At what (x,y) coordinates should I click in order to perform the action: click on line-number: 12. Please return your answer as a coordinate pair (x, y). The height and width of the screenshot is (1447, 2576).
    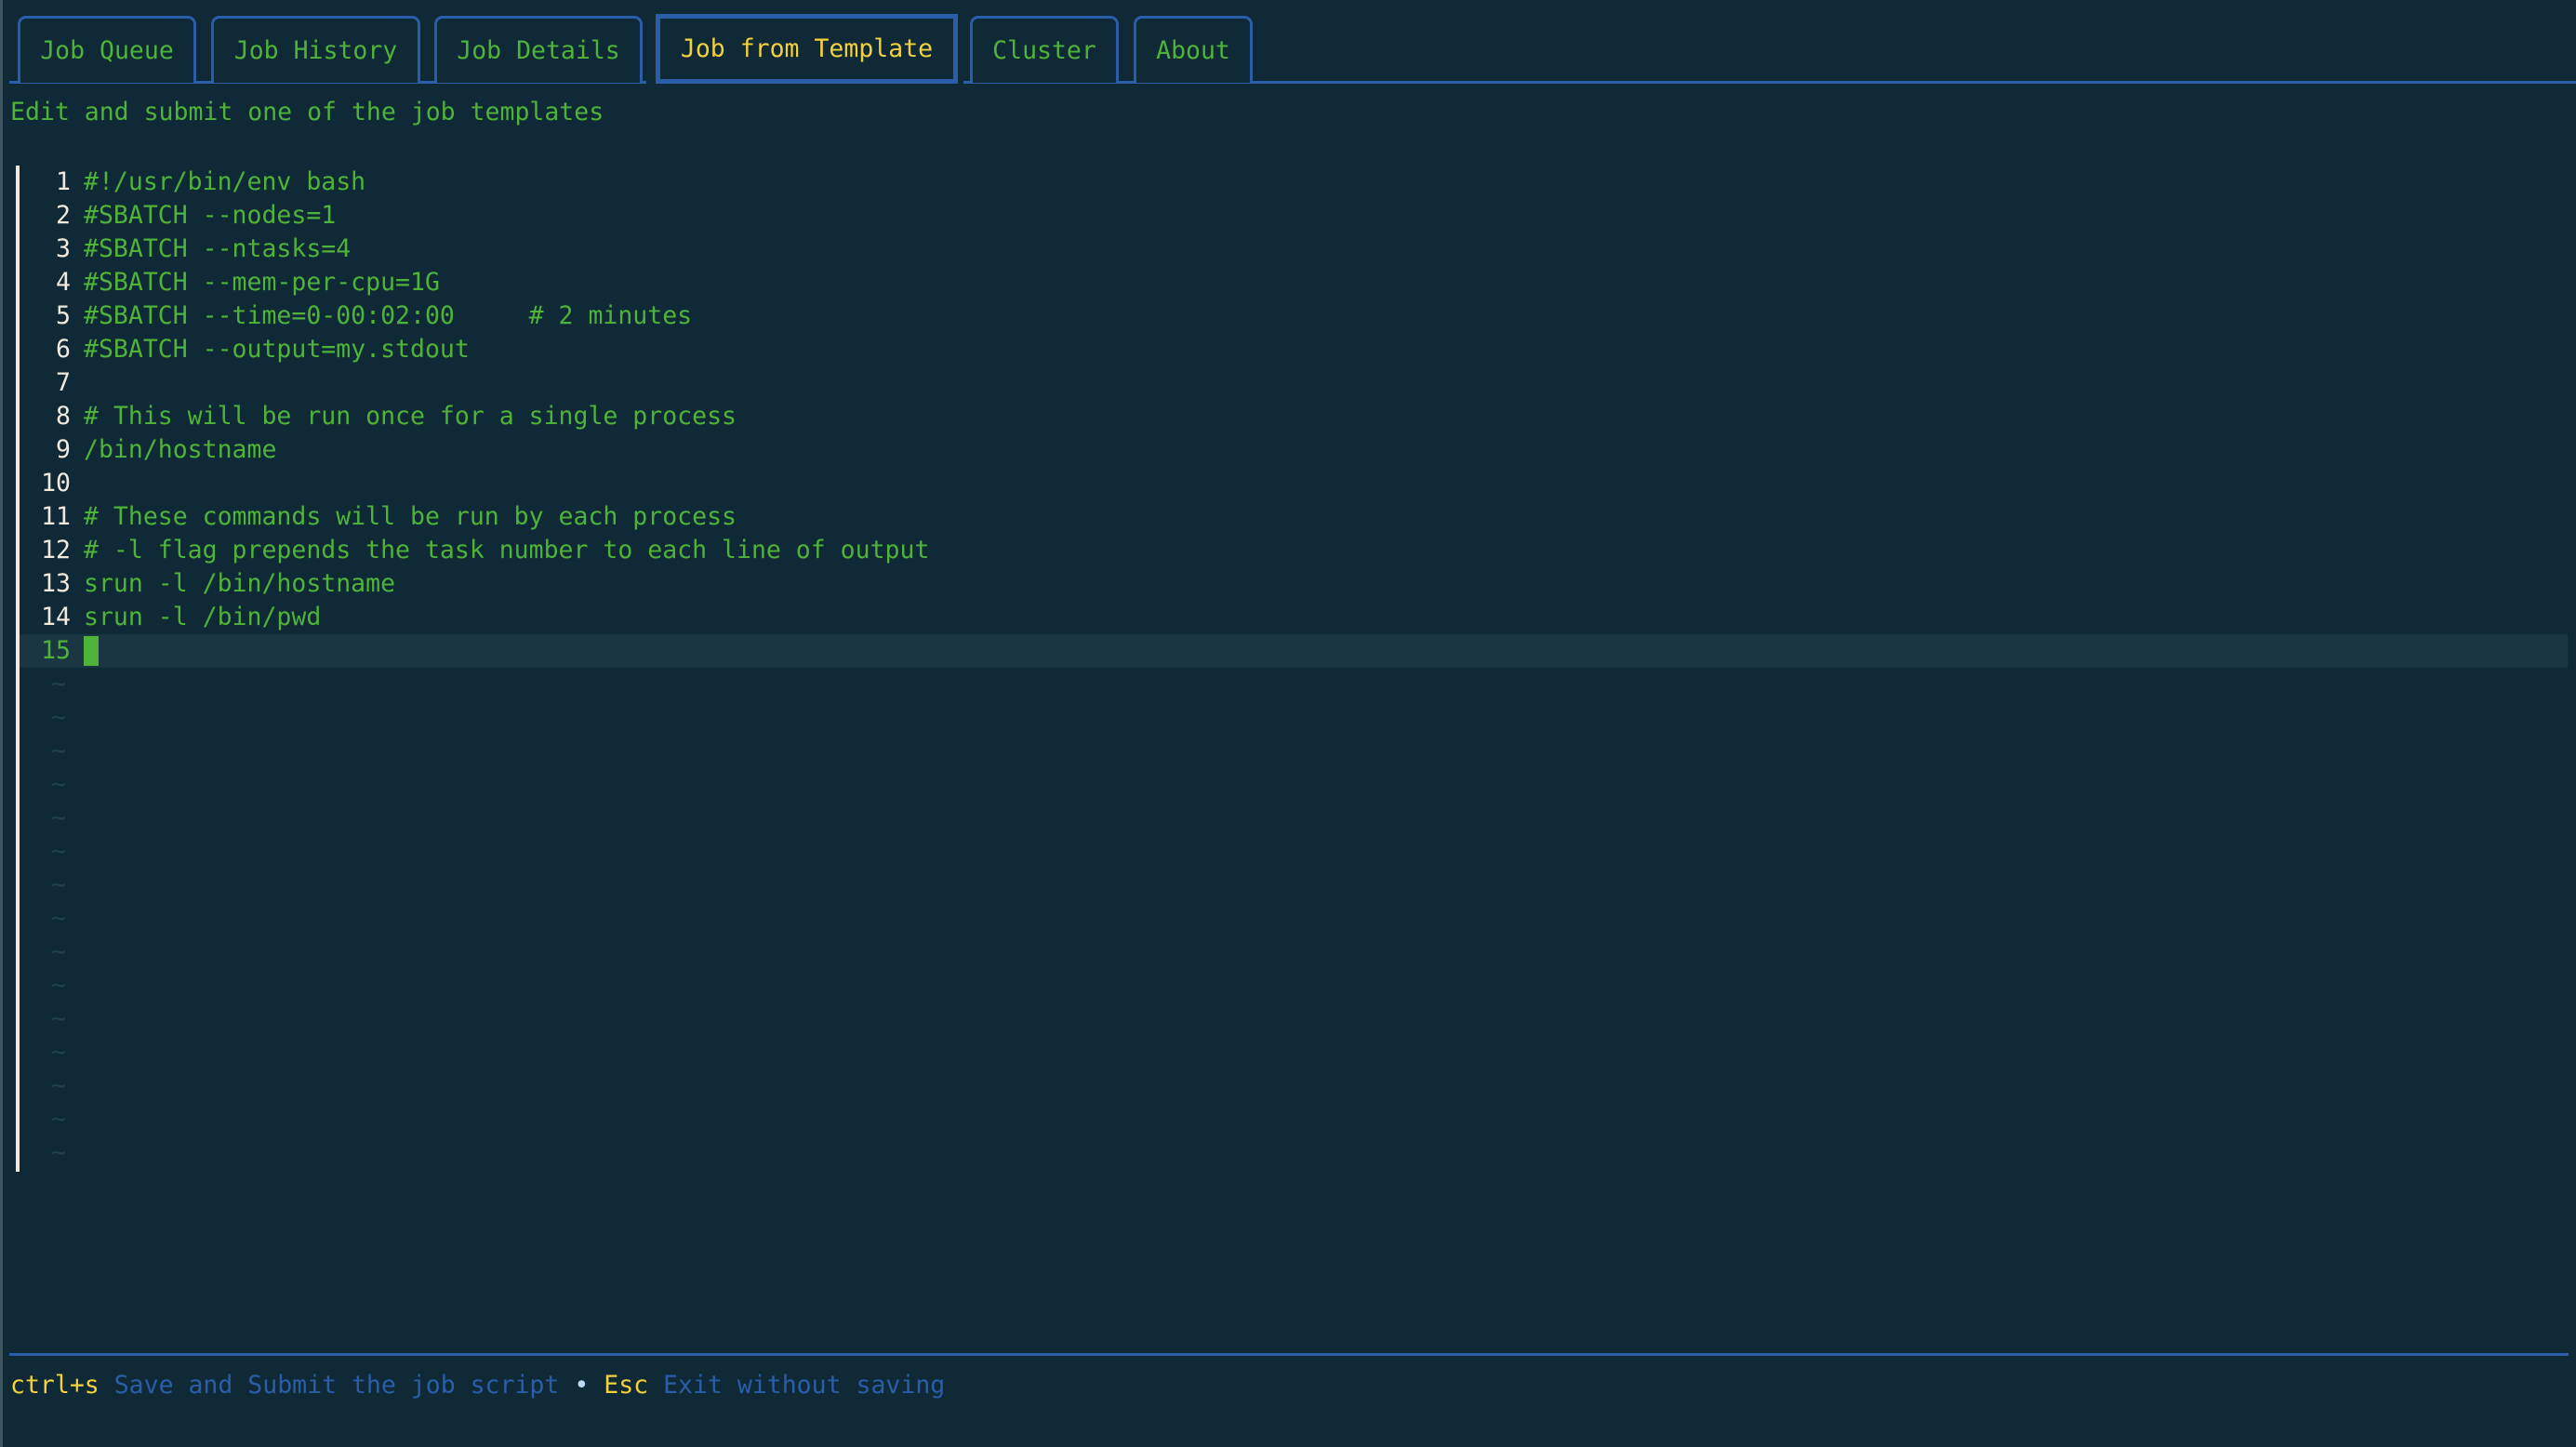
    Looking at the image, I should click on (56, 550).